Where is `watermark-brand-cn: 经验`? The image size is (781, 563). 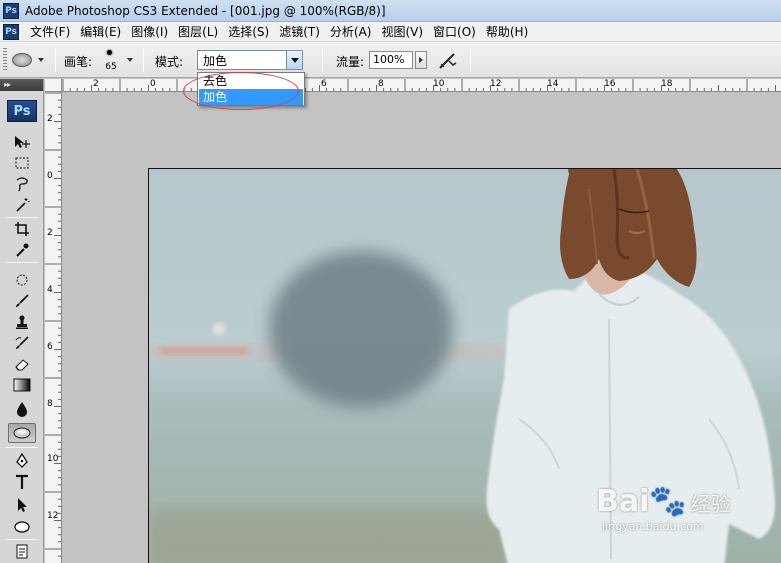 watermark-brand-cn: 经验 is located at coordinates (710, 504).